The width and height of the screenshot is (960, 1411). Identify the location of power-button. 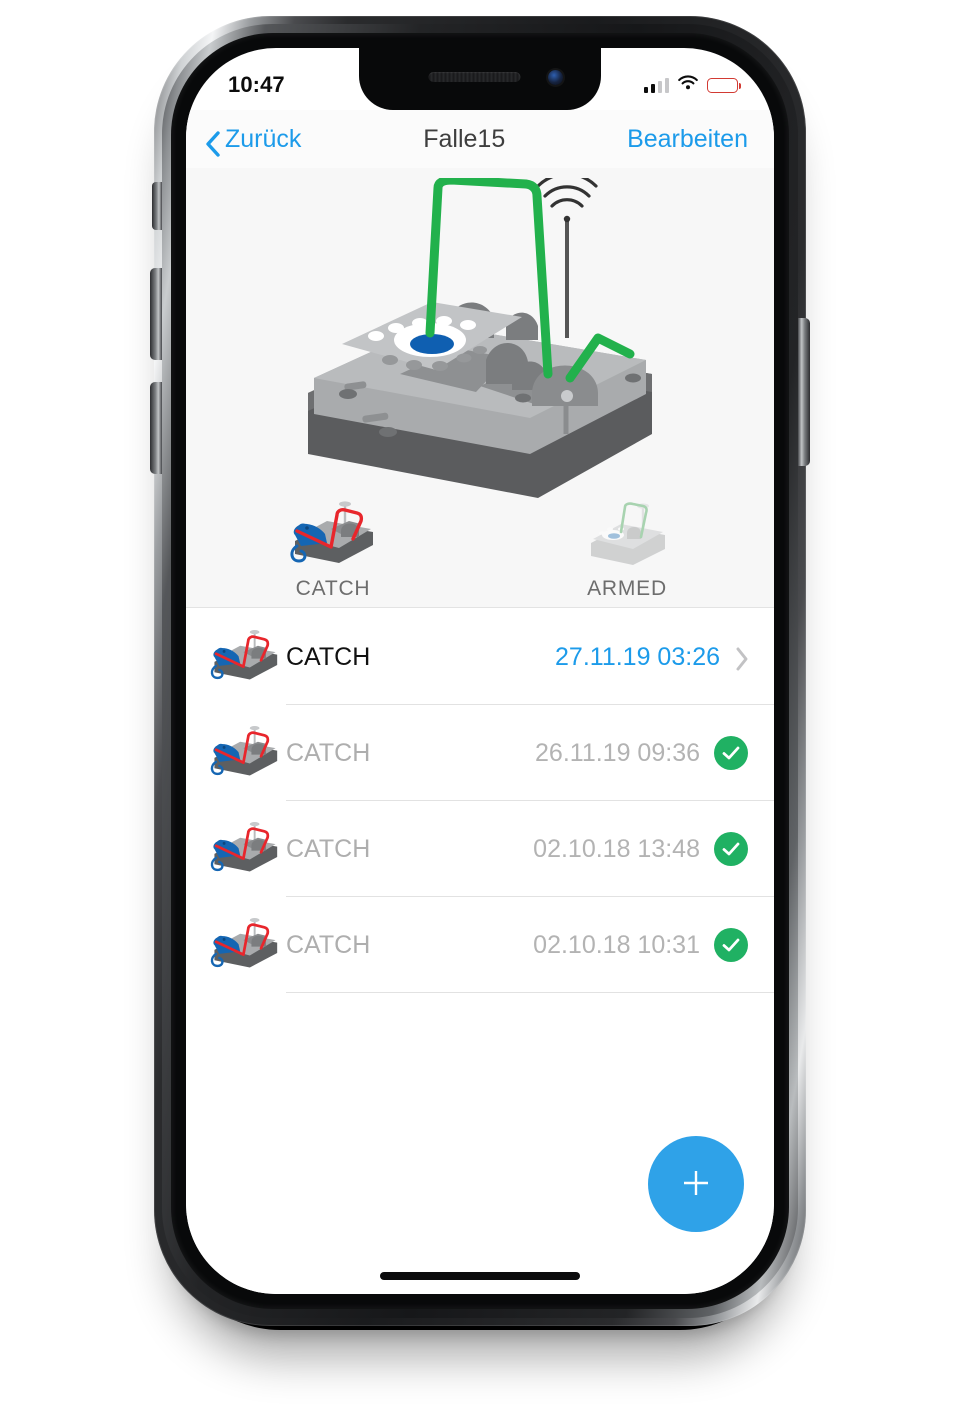
(804, 392).